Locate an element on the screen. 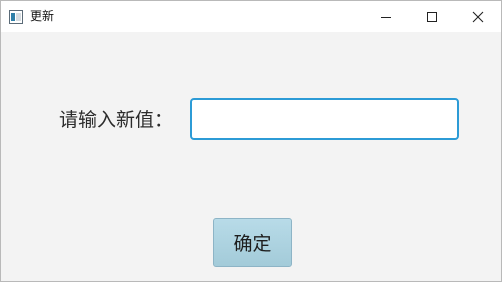  minimize-button is located at coordinates (386, 16).